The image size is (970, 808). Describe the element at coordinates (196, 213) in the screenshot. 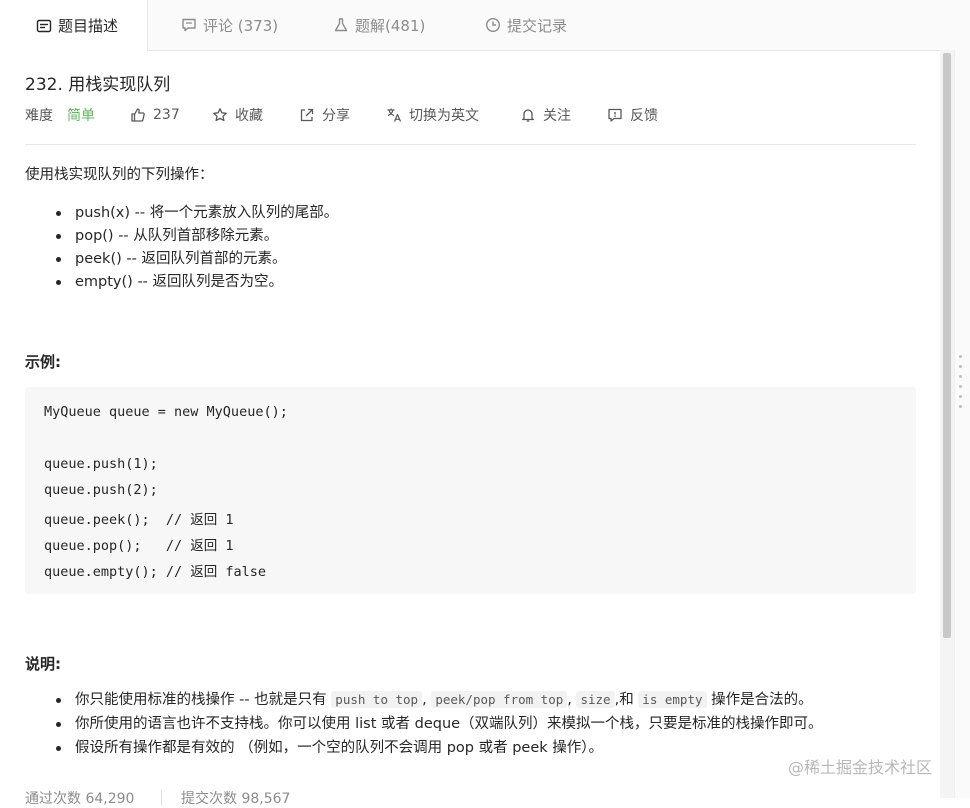

I see `list-item: push(x) -- 将一个元素放入队列的尾部。` at that location.